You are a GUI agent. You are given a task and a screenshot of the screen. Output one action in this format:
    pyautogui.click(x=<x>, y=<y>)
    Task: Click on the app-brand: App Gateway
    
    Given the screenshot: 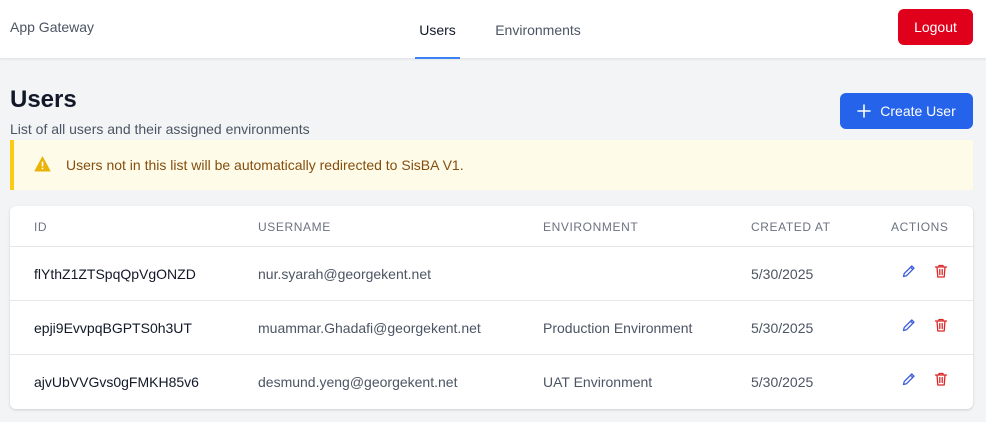 What is the action you would take?
    pyautogui.click(x=52, y=27)
    